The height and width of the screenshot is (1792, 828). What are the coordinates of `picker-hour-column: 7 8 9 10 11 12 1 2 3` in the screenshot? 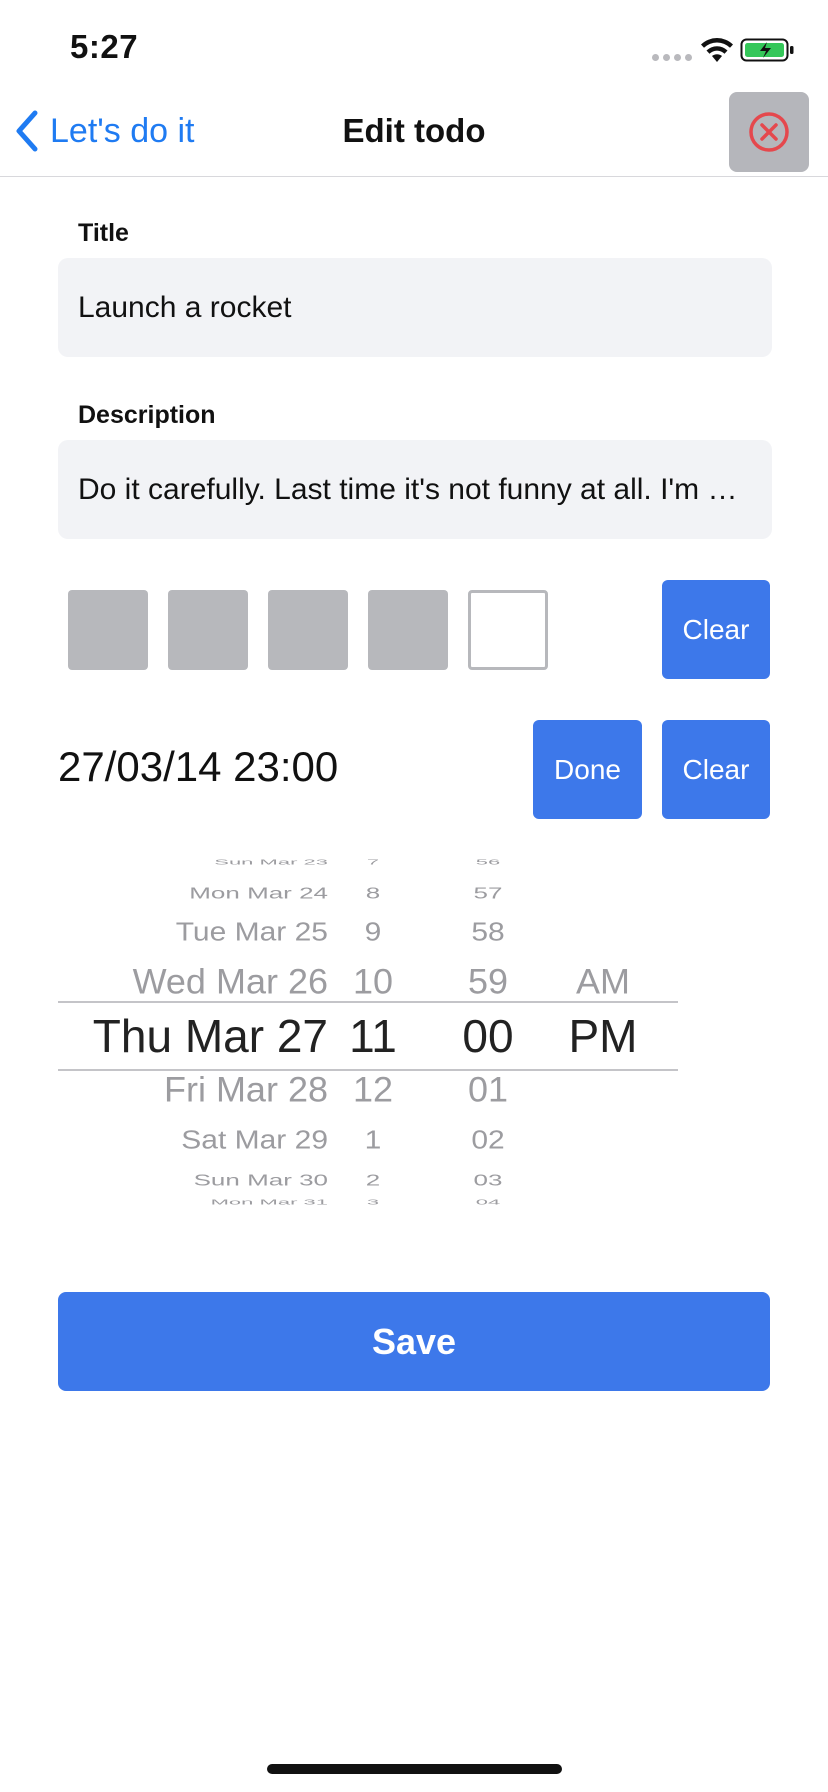 It's located at (373, 1030).